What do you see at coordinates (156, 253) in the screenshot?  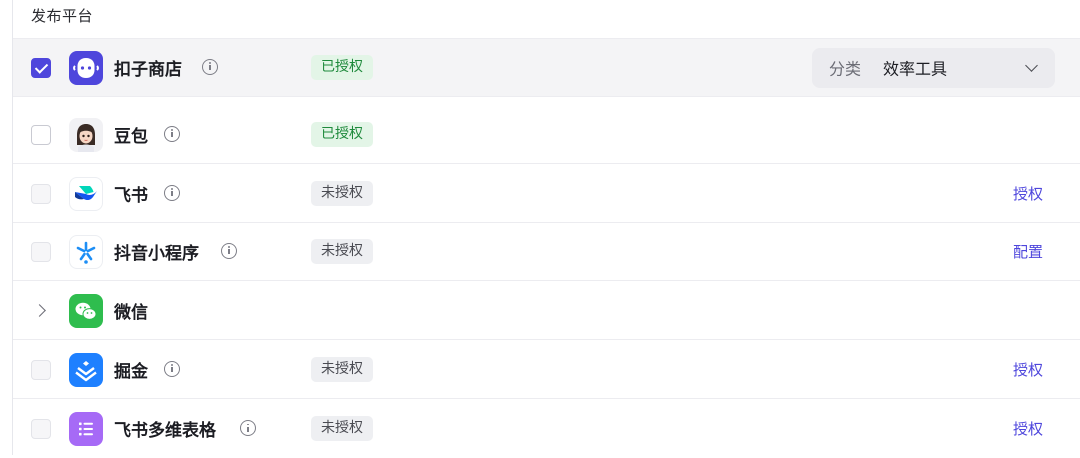 I see `platform-name: 抖音小程序` at bounding box center [156, 253].